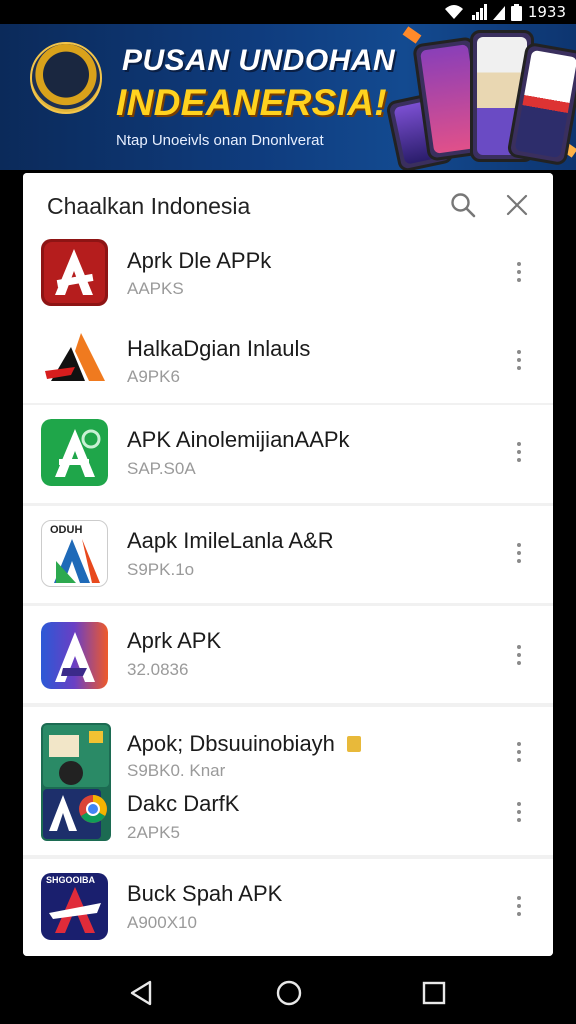 This screenshot has height=1024, width=576. I want to click on app-name: Apok; Dbsuuinobiayh, so click(244, 744).